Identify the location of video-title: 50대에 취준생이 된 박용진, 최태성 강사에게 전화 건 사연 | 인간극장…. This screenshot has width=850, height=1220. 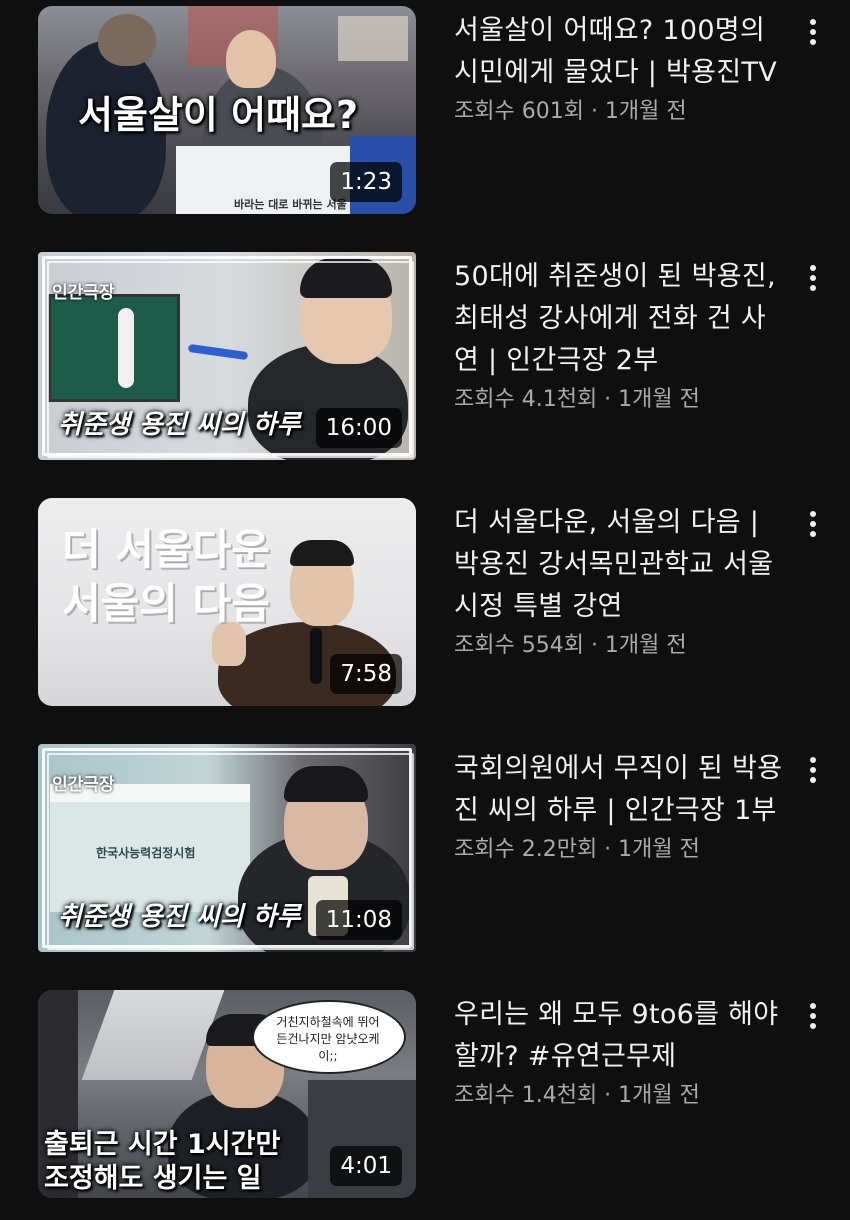
(619, 319).